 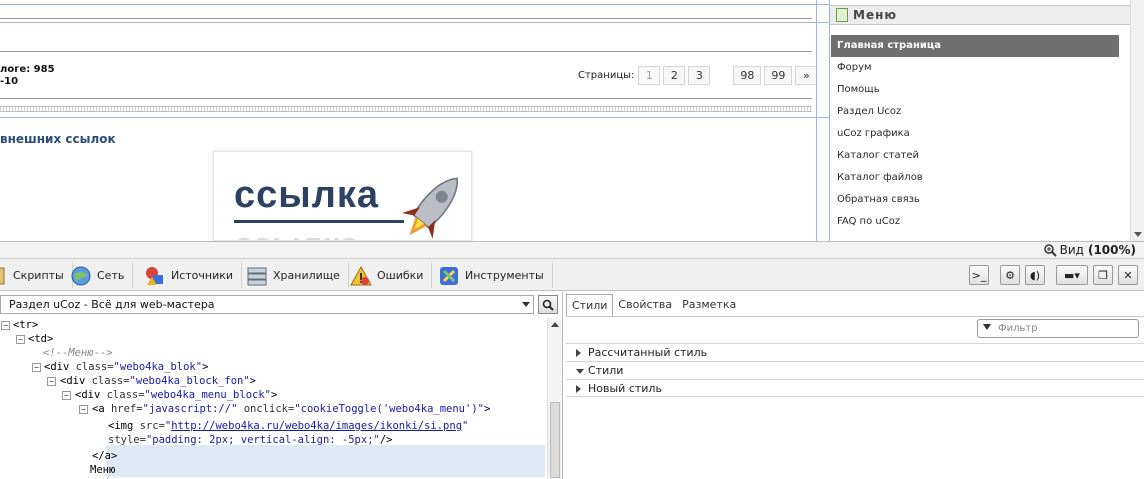 I want to click on search-icon, so click(x=548, y=305).